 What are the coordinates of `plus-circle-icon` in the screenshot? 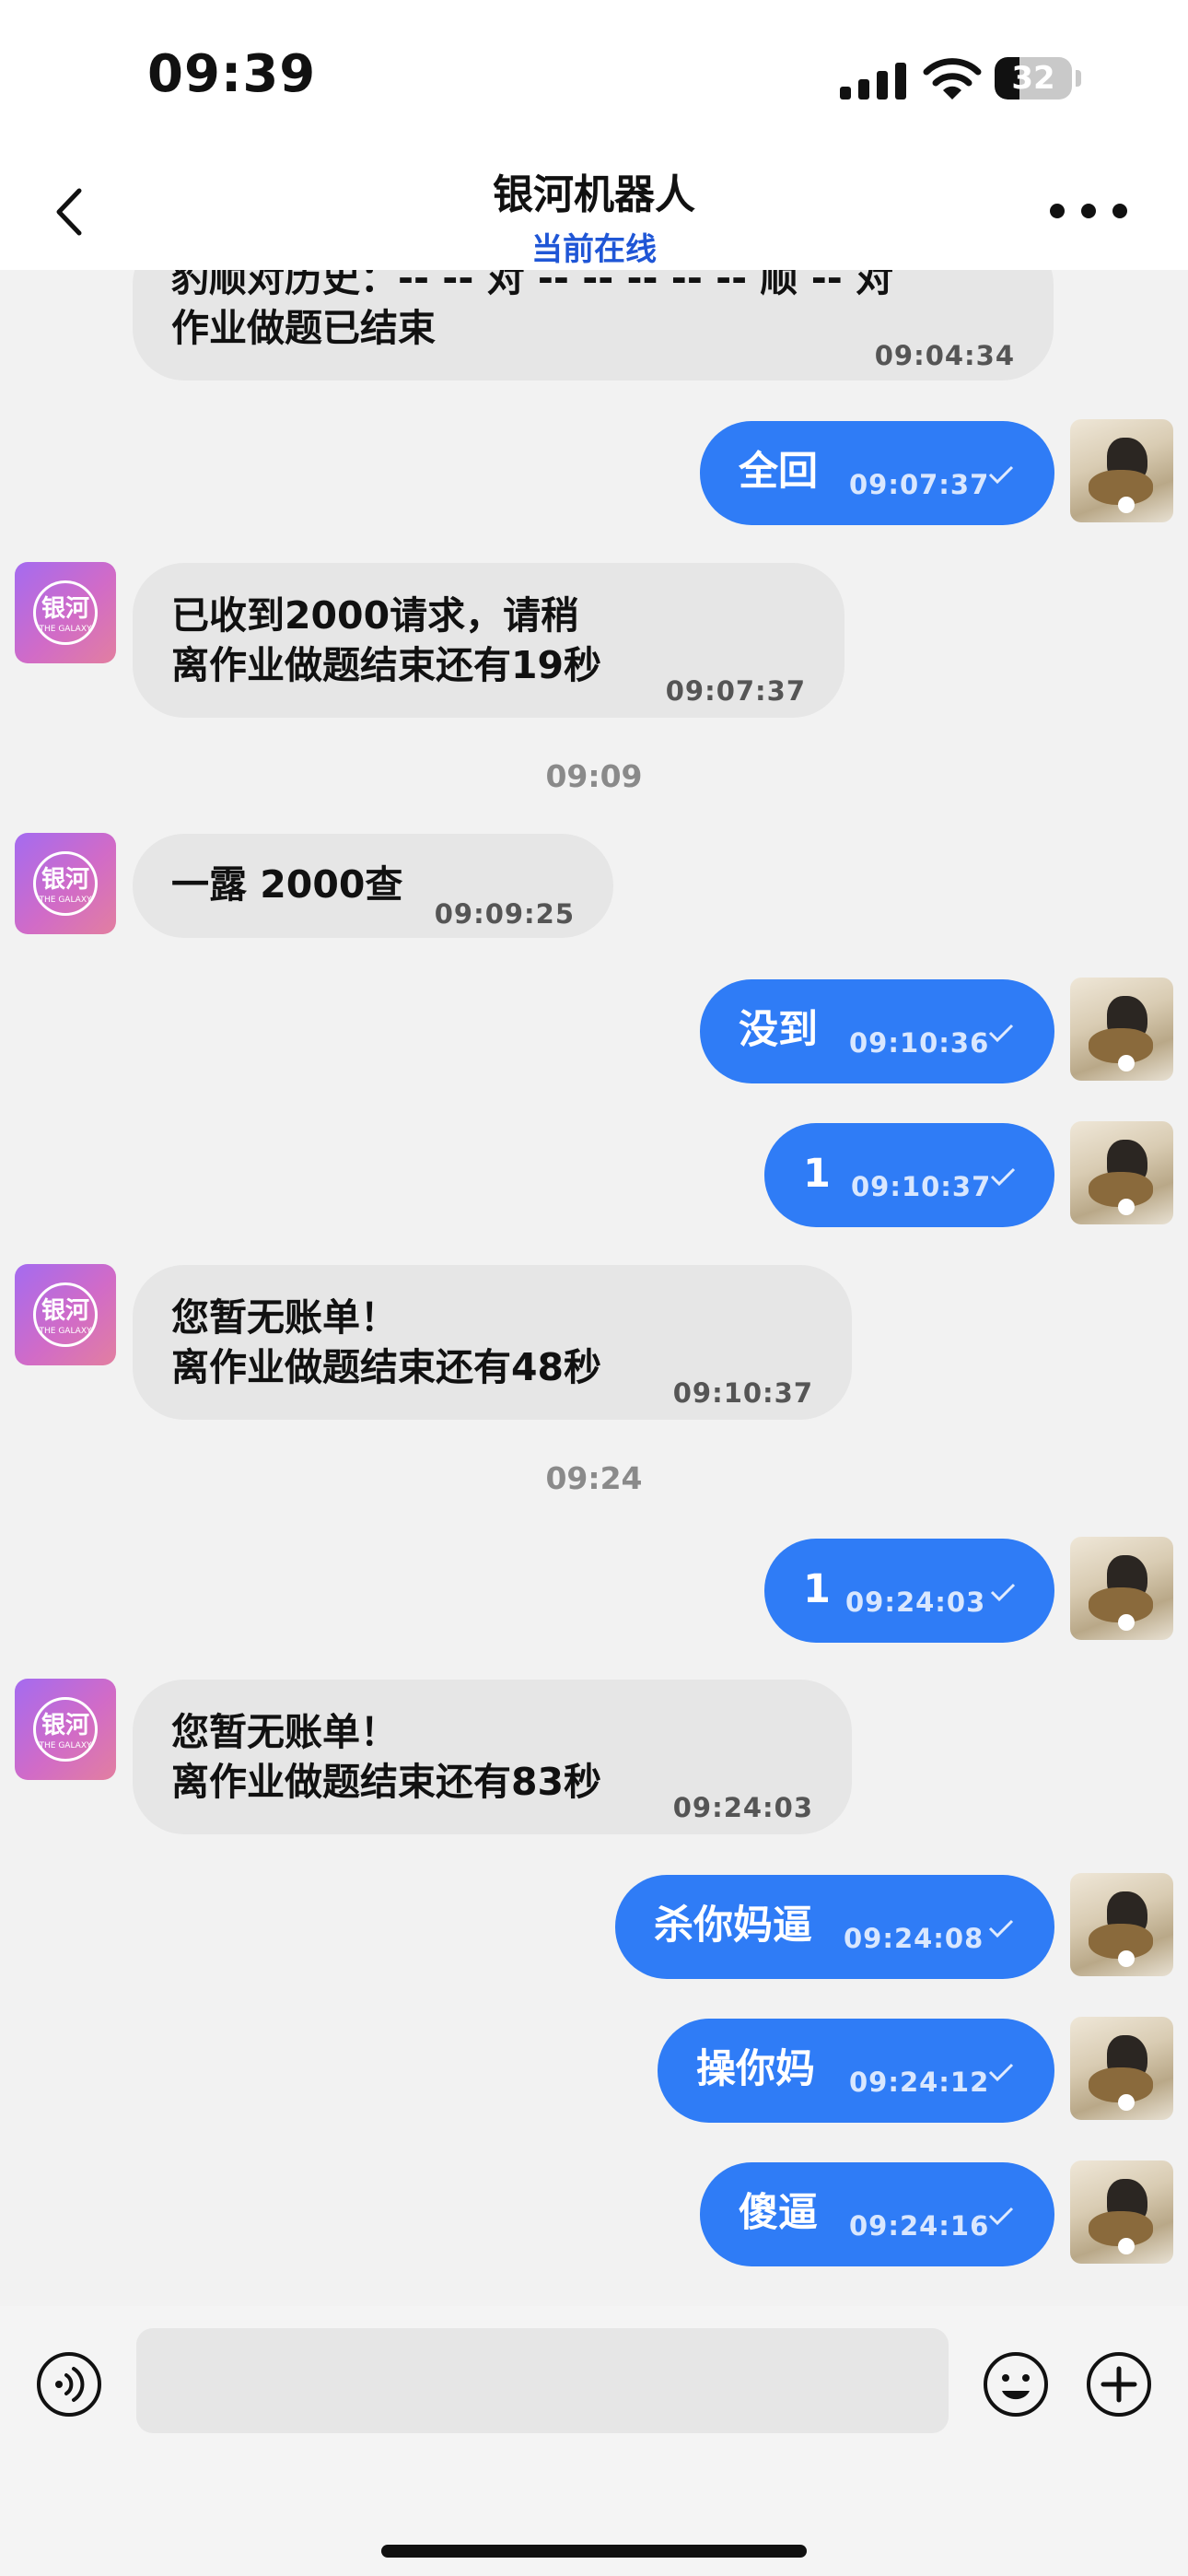 It's located at (1119, 2384).